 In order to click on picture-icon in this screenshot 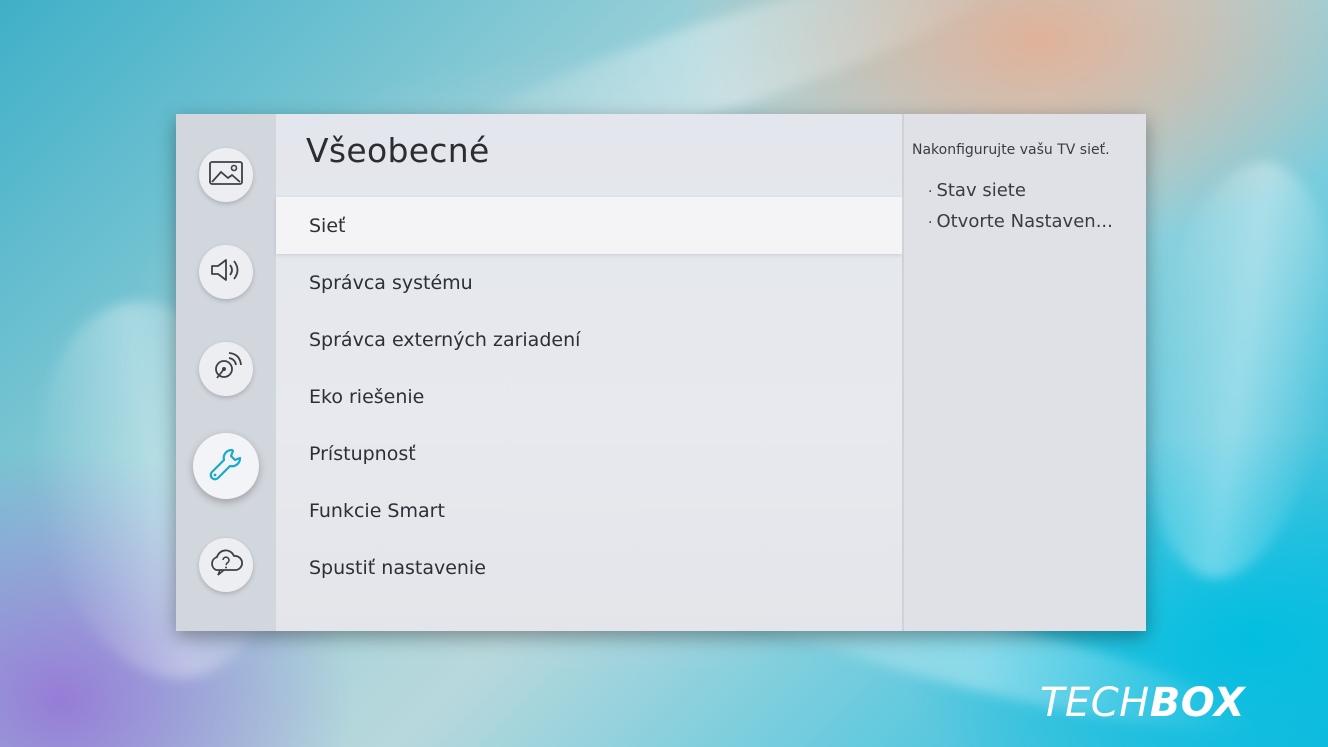, I will do `click(226, 175)`.